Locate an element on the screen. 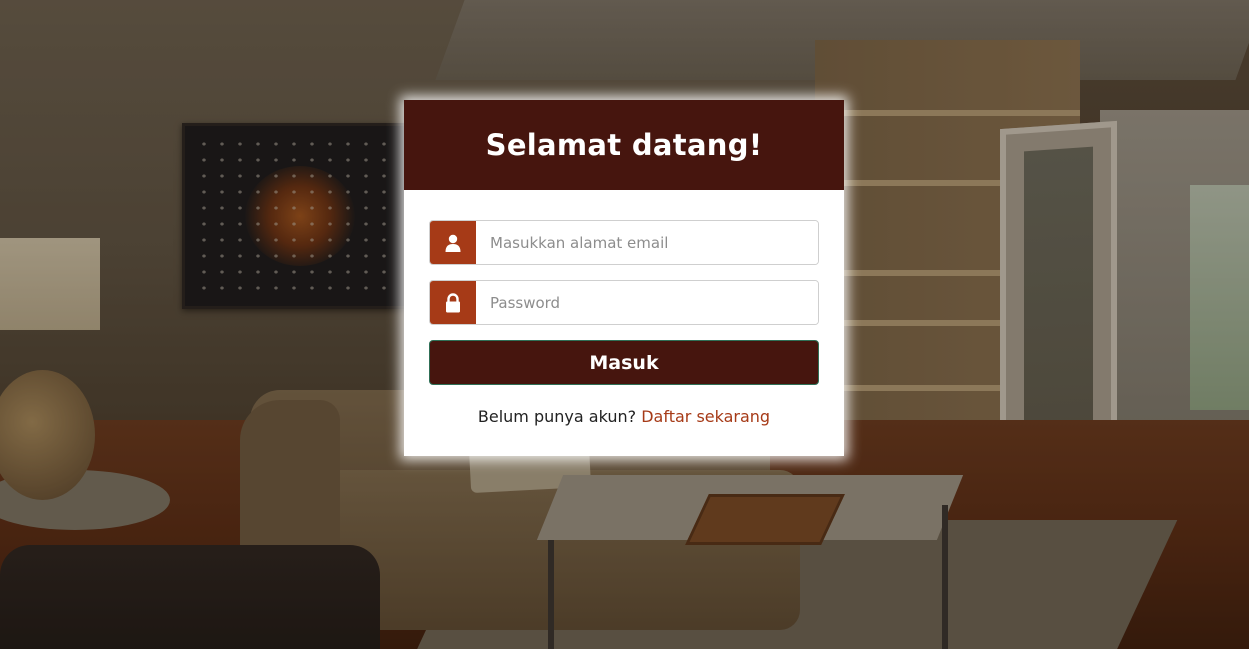  email-input-group is located at coordinates (624, 242).